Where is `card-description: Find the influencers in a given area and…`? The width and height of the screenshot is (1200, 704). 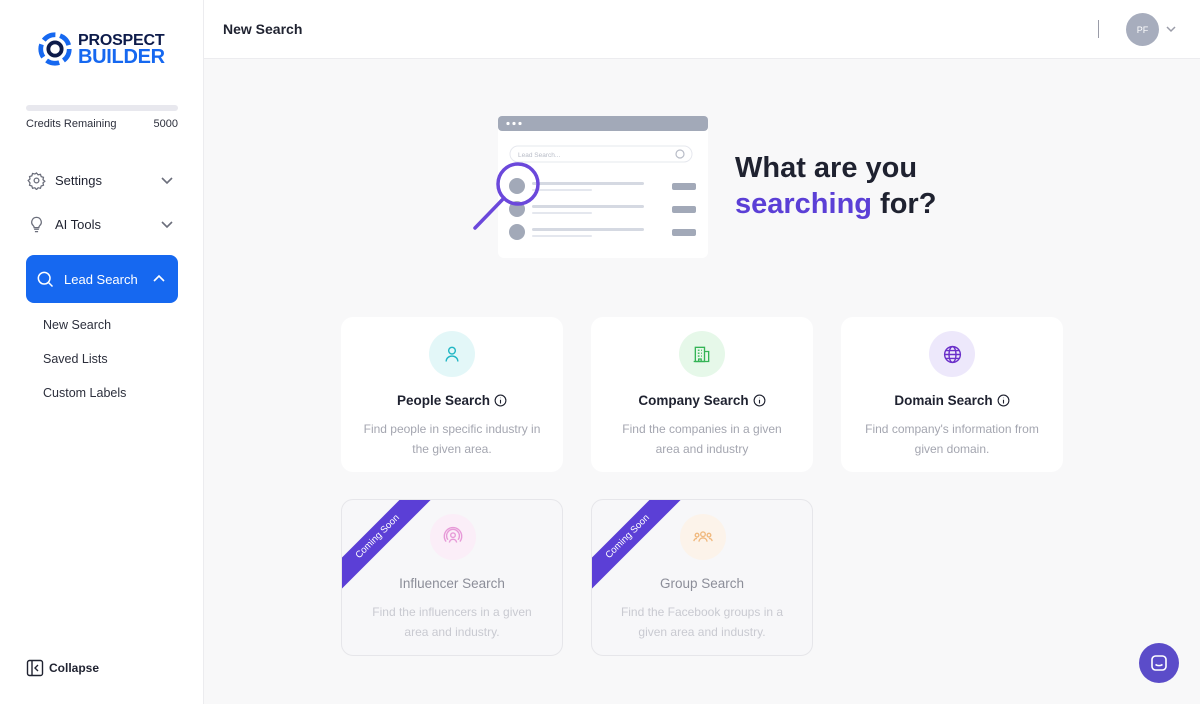
card-description: Find the influencers in a given area and… is located at coordinates (452, 622).